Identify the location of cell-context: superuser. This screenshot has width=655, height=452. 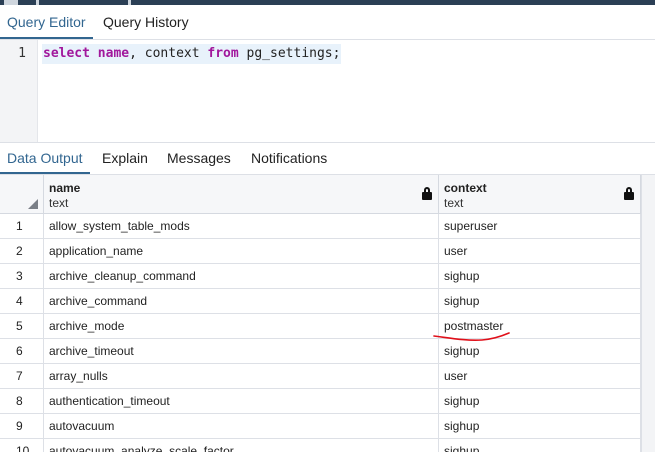
(540, 226).